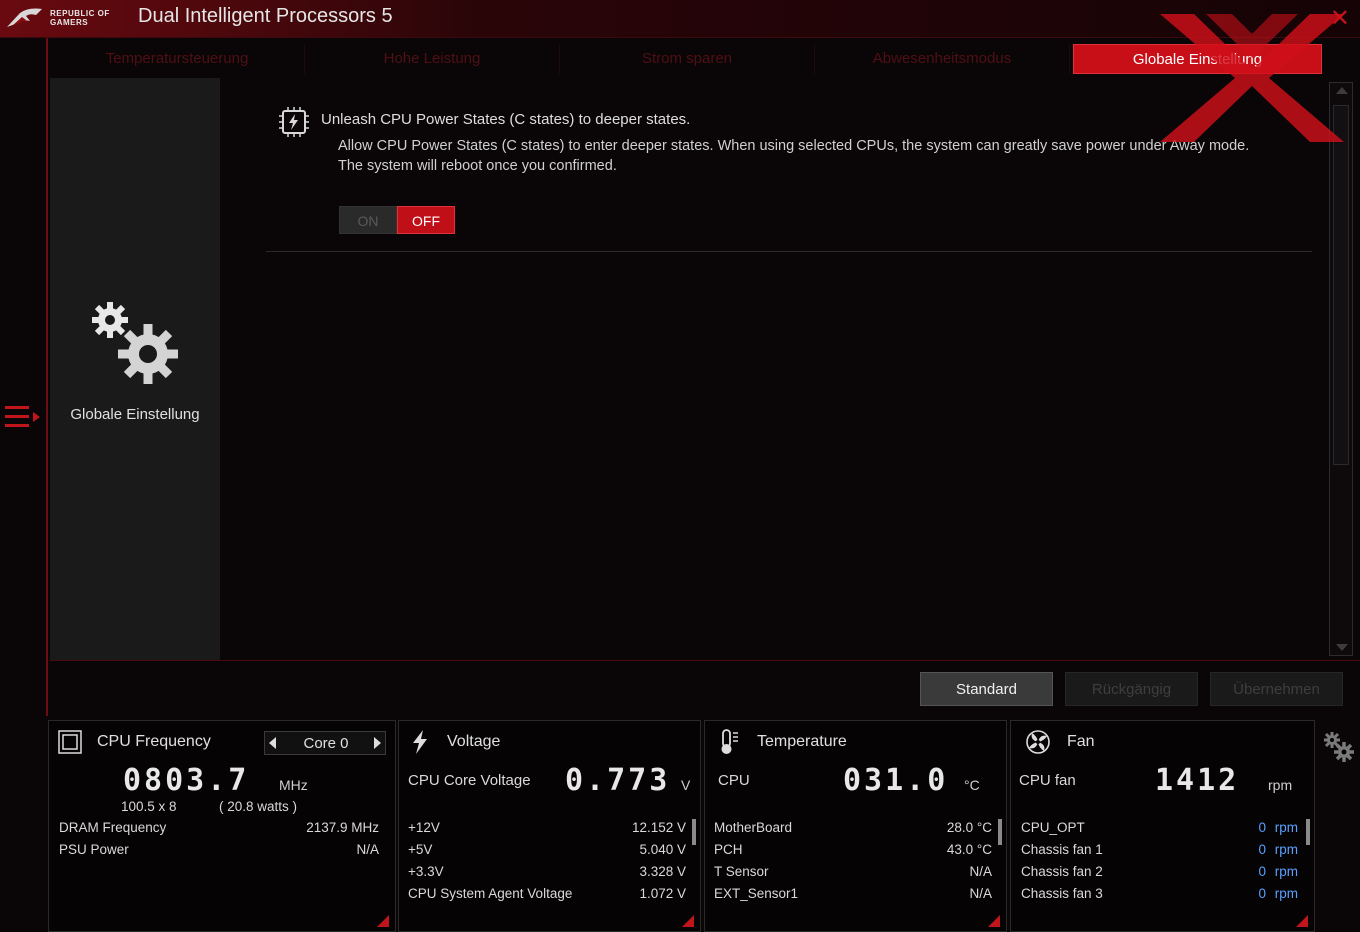 The image size is (1360, 932). I want to click on cpu-ratio: 100.5 x 8, so click(149, 806).